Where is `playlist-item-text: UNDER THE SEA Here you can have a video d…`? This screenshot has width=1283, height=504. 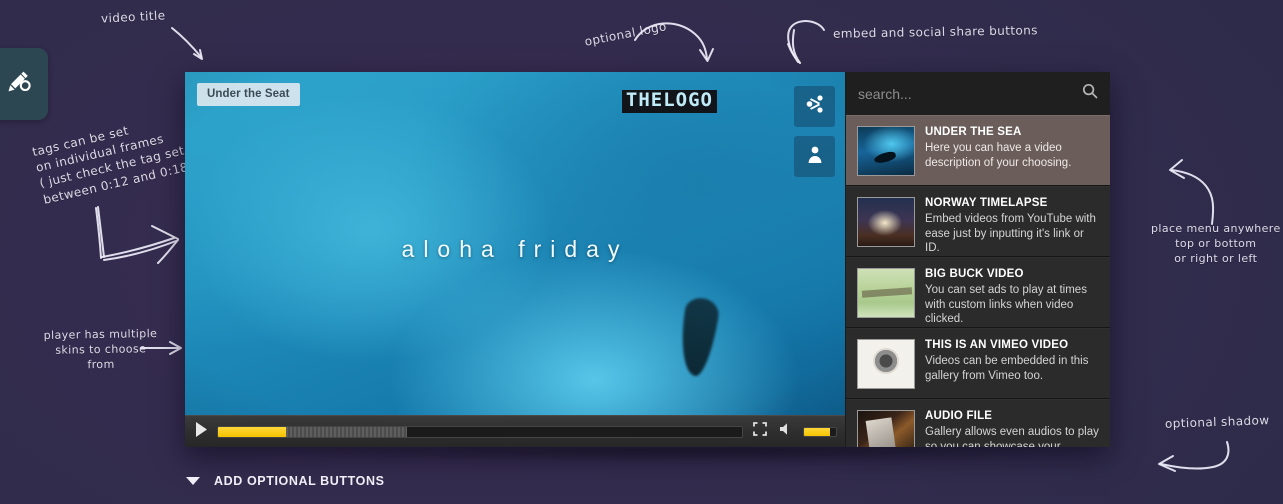 playlist-item-text: UNDER THE SEA Here you can have a video d… is located at coordinates (1012, 150).